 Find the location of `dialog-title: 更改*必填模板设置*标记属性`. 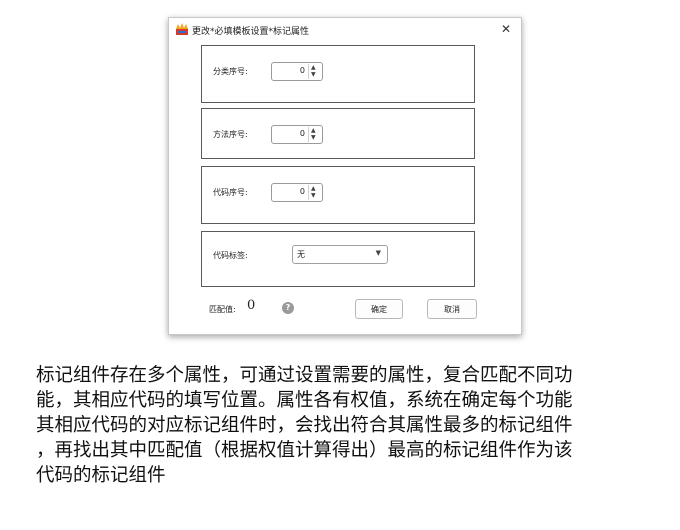

dialog-title: 更改*必填模板设置*标记属性 is located at coordinates (251, 32).